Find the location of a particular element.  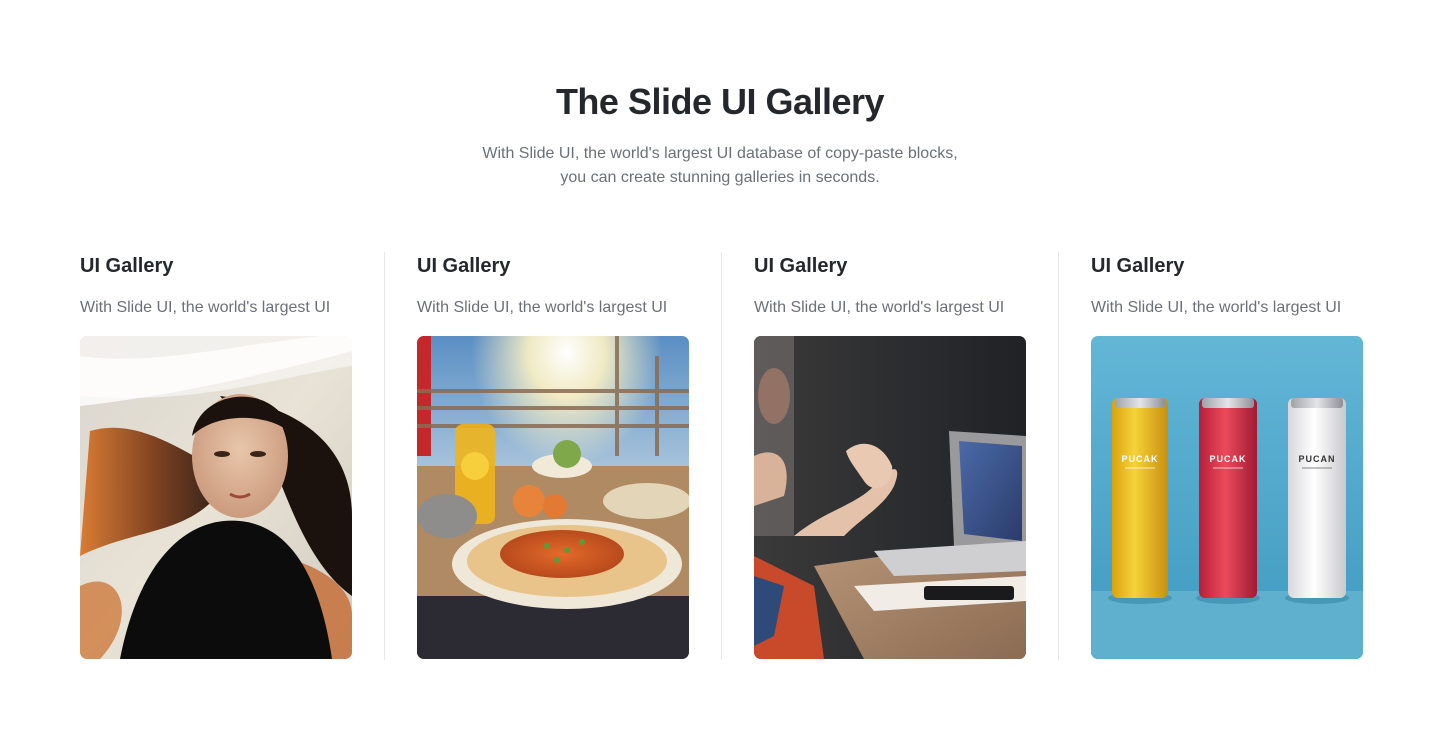

card-image-food is located at coordinates (553, 497).